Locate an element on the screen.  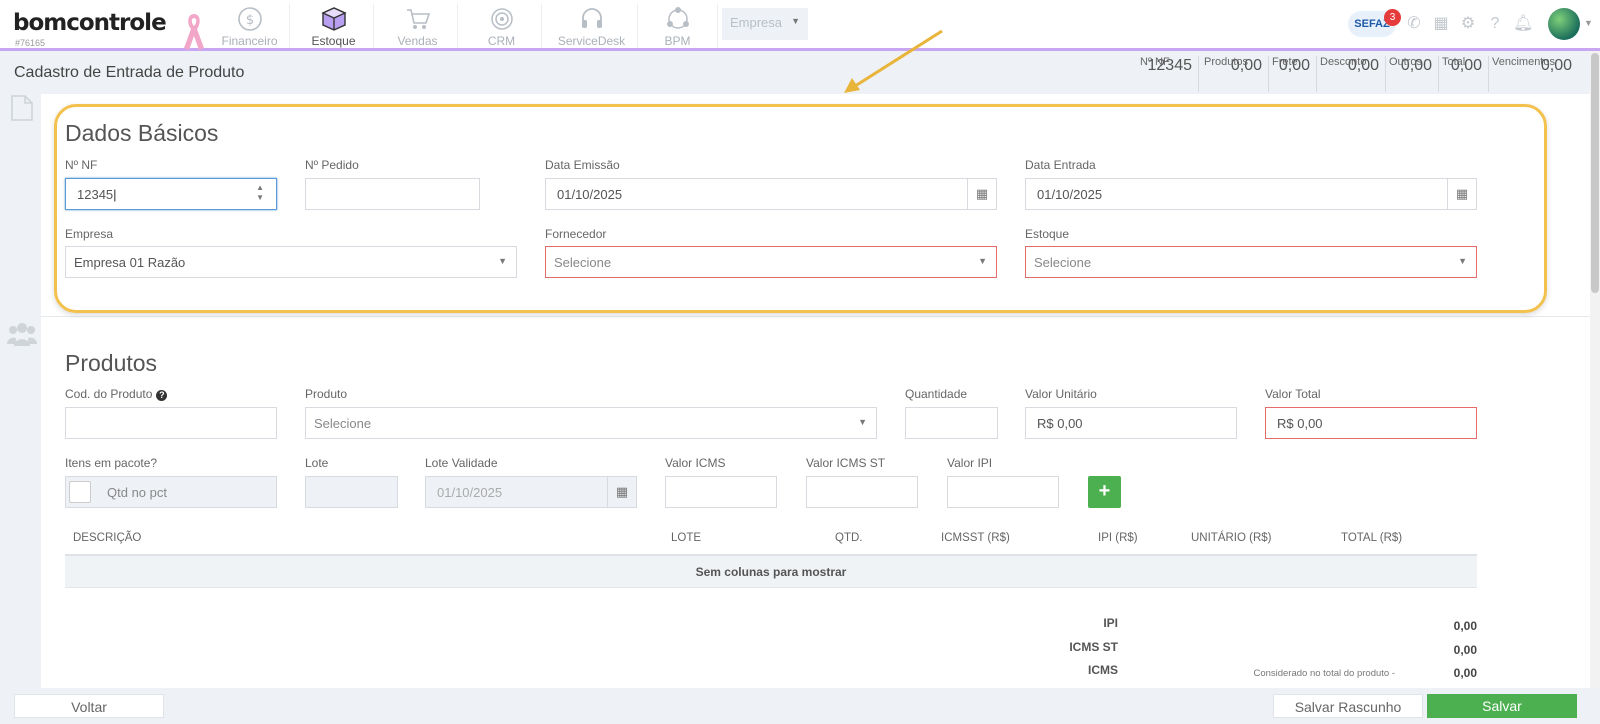
summary-nf: Nº NF 12345 is located at coordinates (1169, 74).